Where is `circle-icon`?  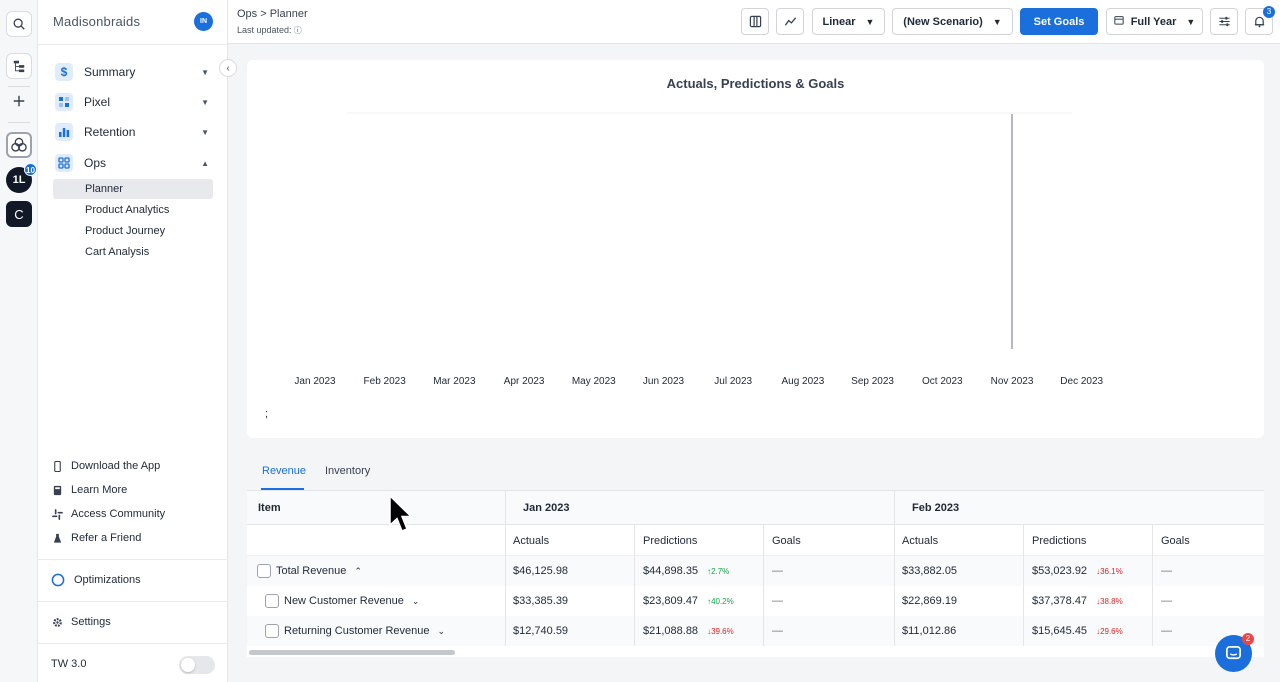 circle-icon is located at coordinates (58, 580).